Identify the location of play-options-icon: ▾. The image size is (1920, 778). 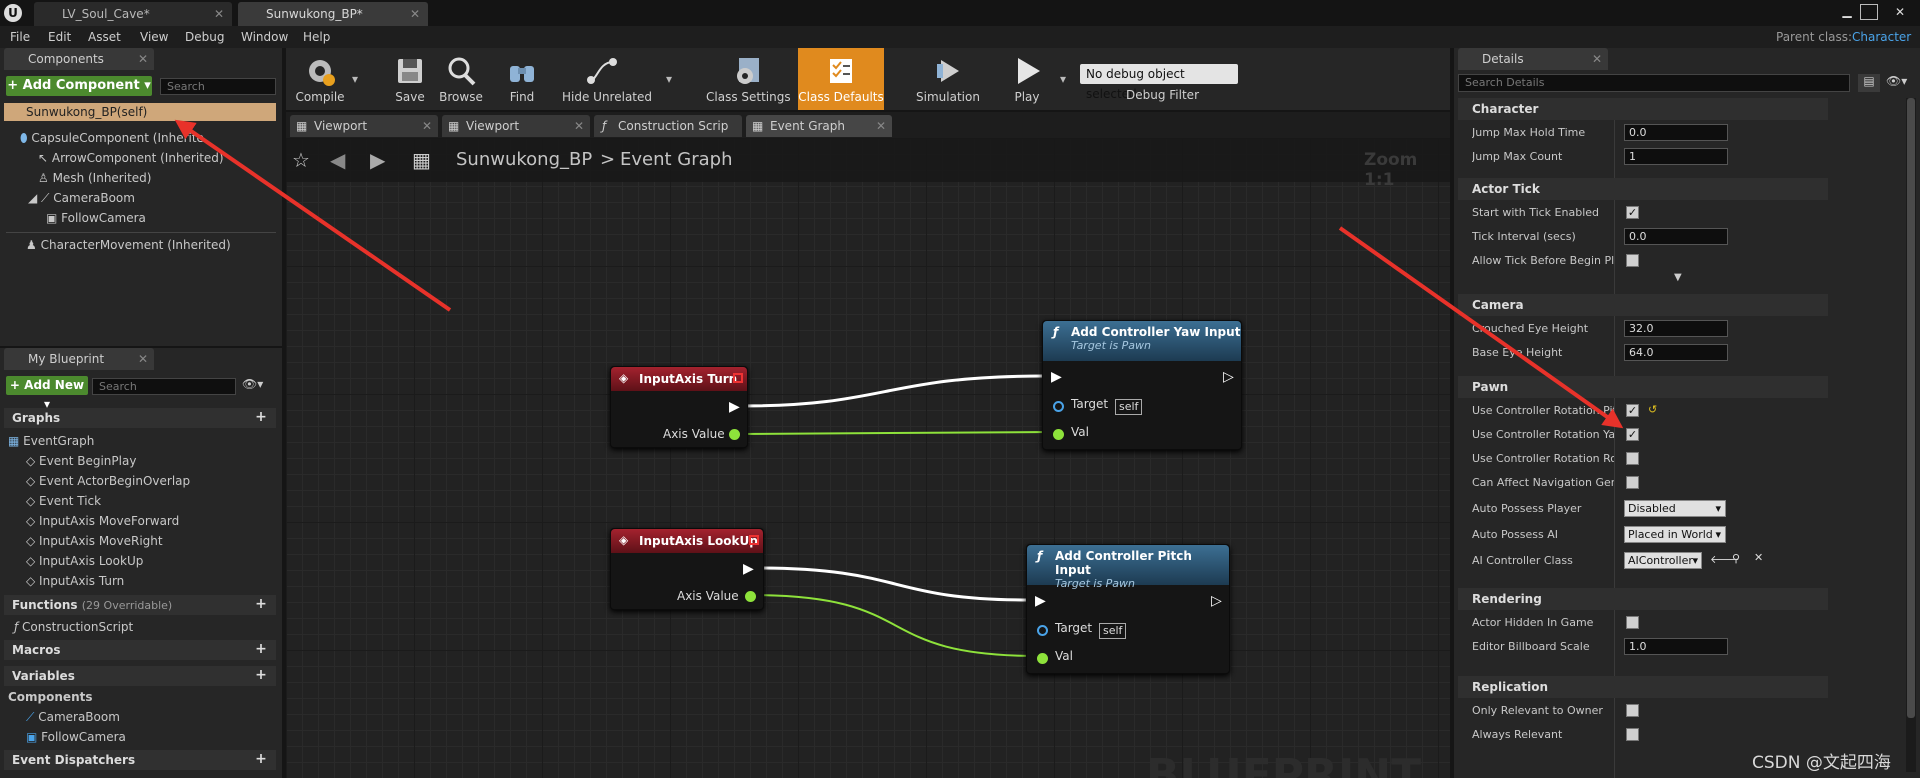
(1063, 79).